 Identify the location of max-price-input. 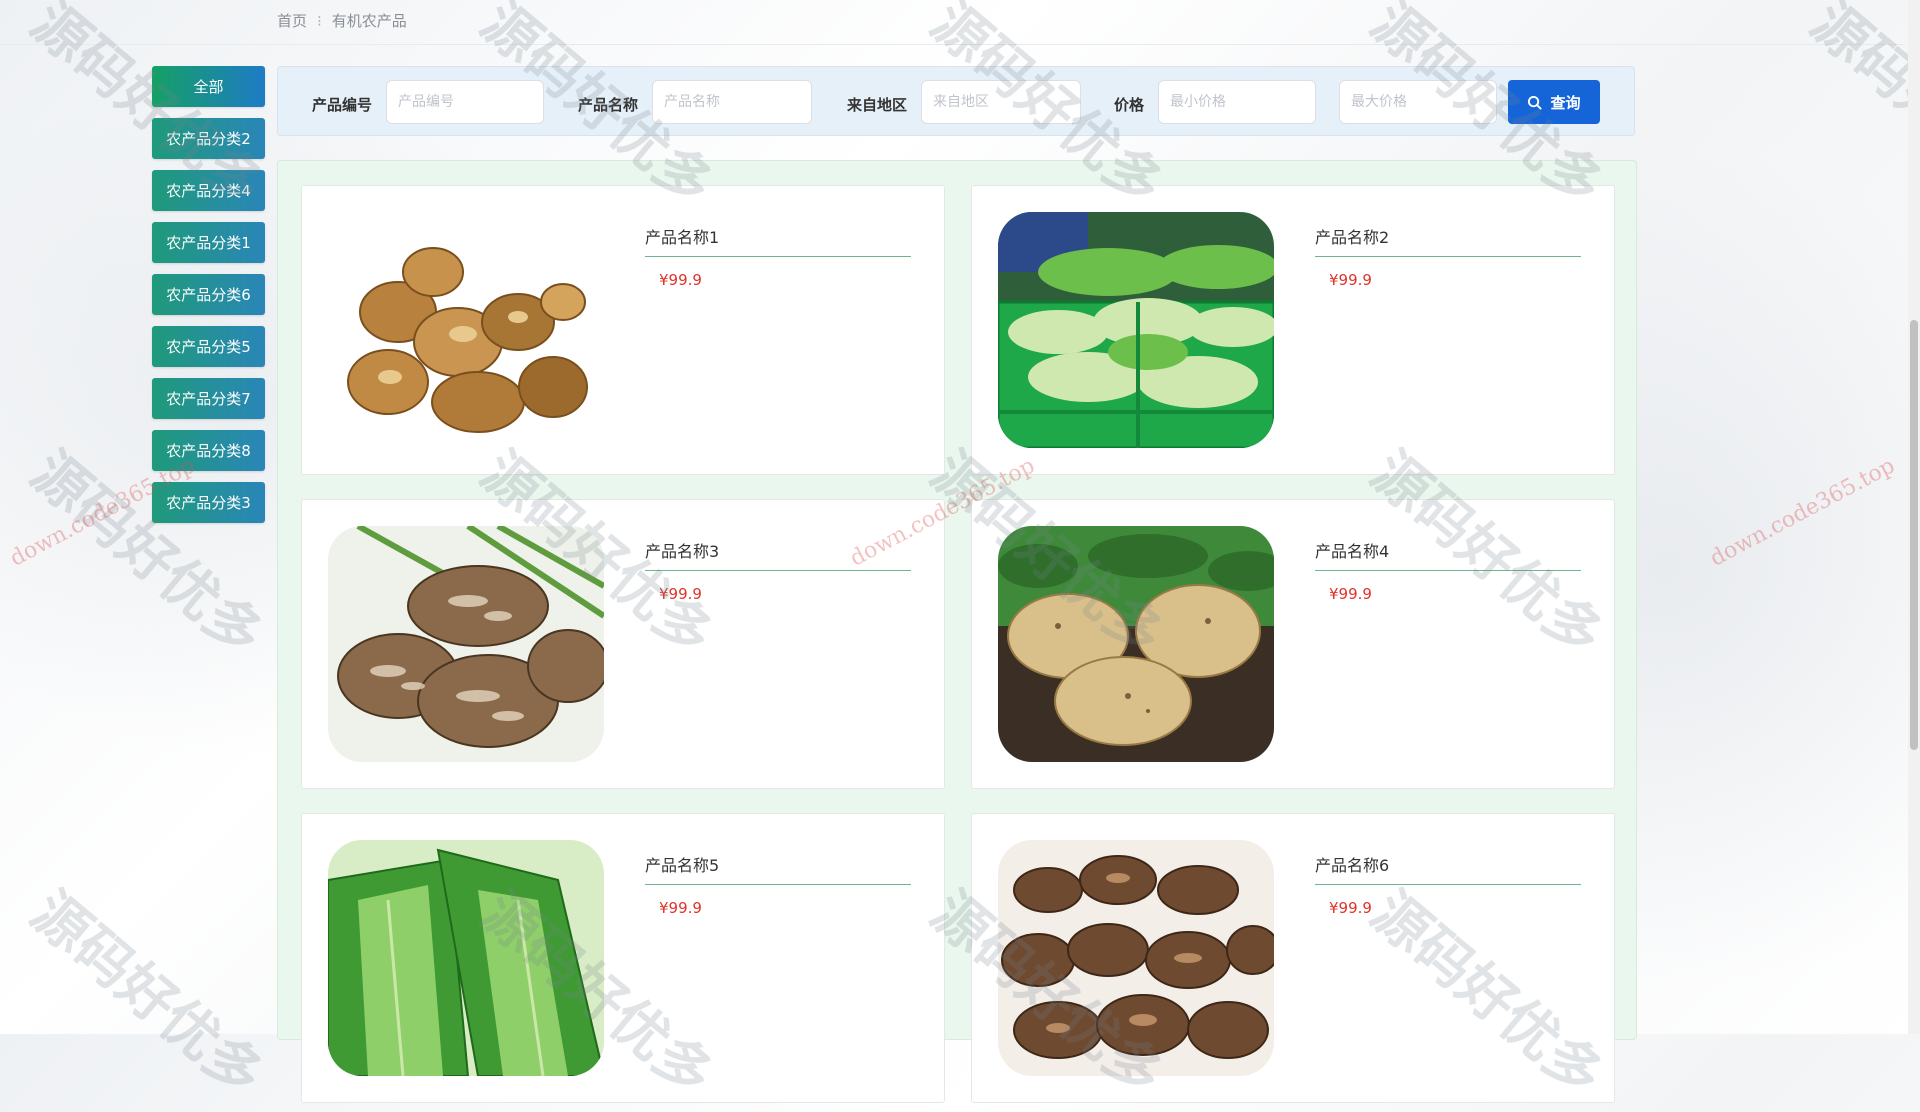
(1418, 102).